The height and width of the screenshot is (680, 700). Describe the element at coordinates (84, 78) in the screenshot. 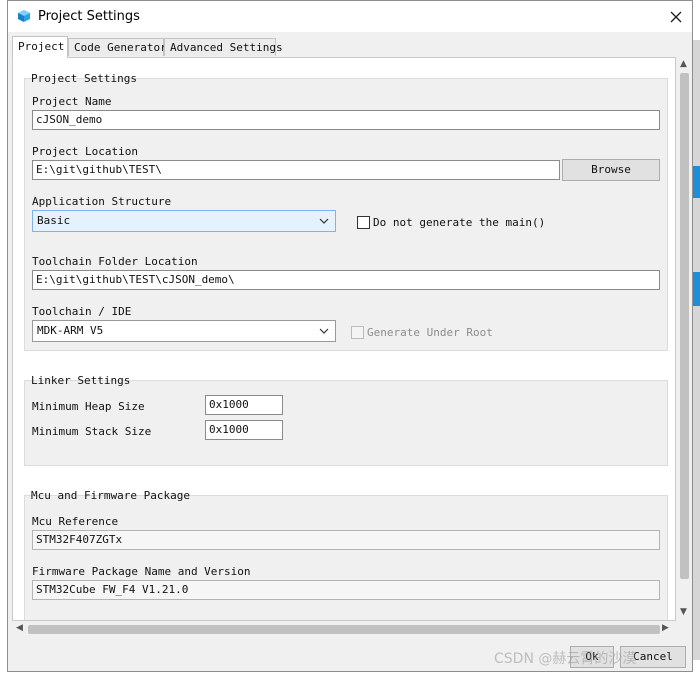

I see `group-legend: Project Settings` at that location.